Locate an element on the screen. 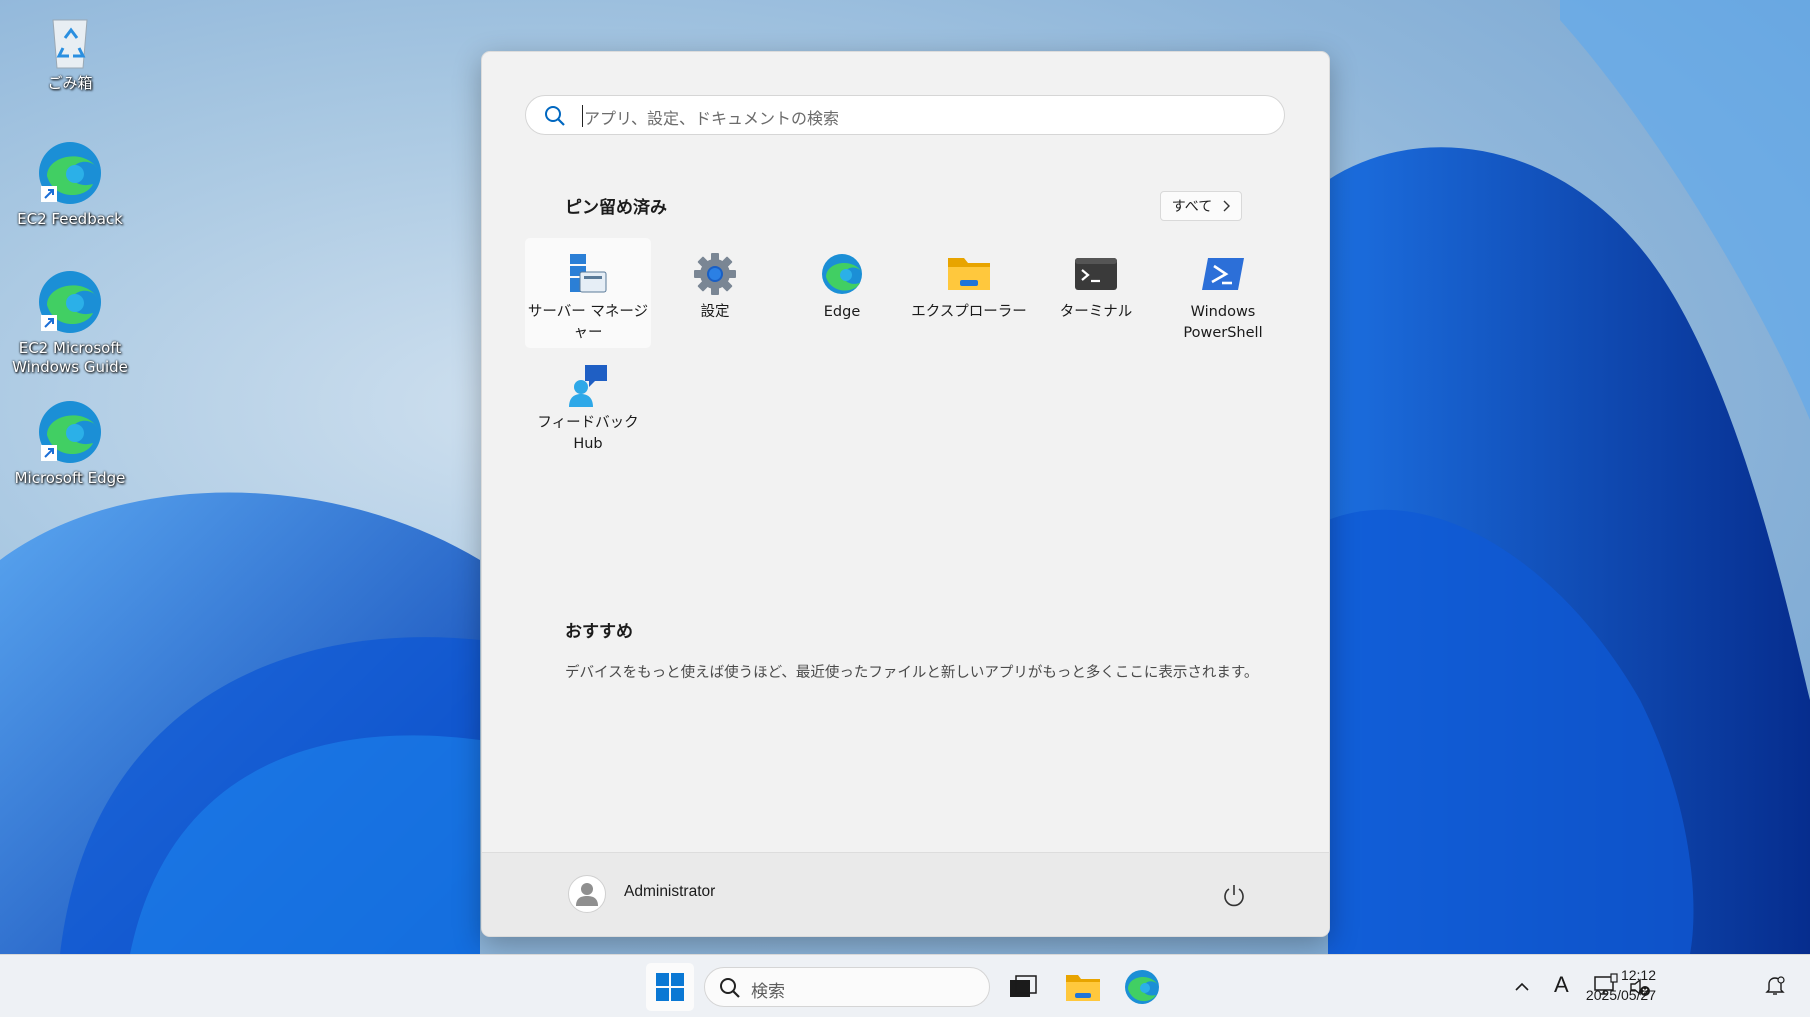  pinned-app-powershell: Windows PowerShell is located at coordinates (1223, 293).